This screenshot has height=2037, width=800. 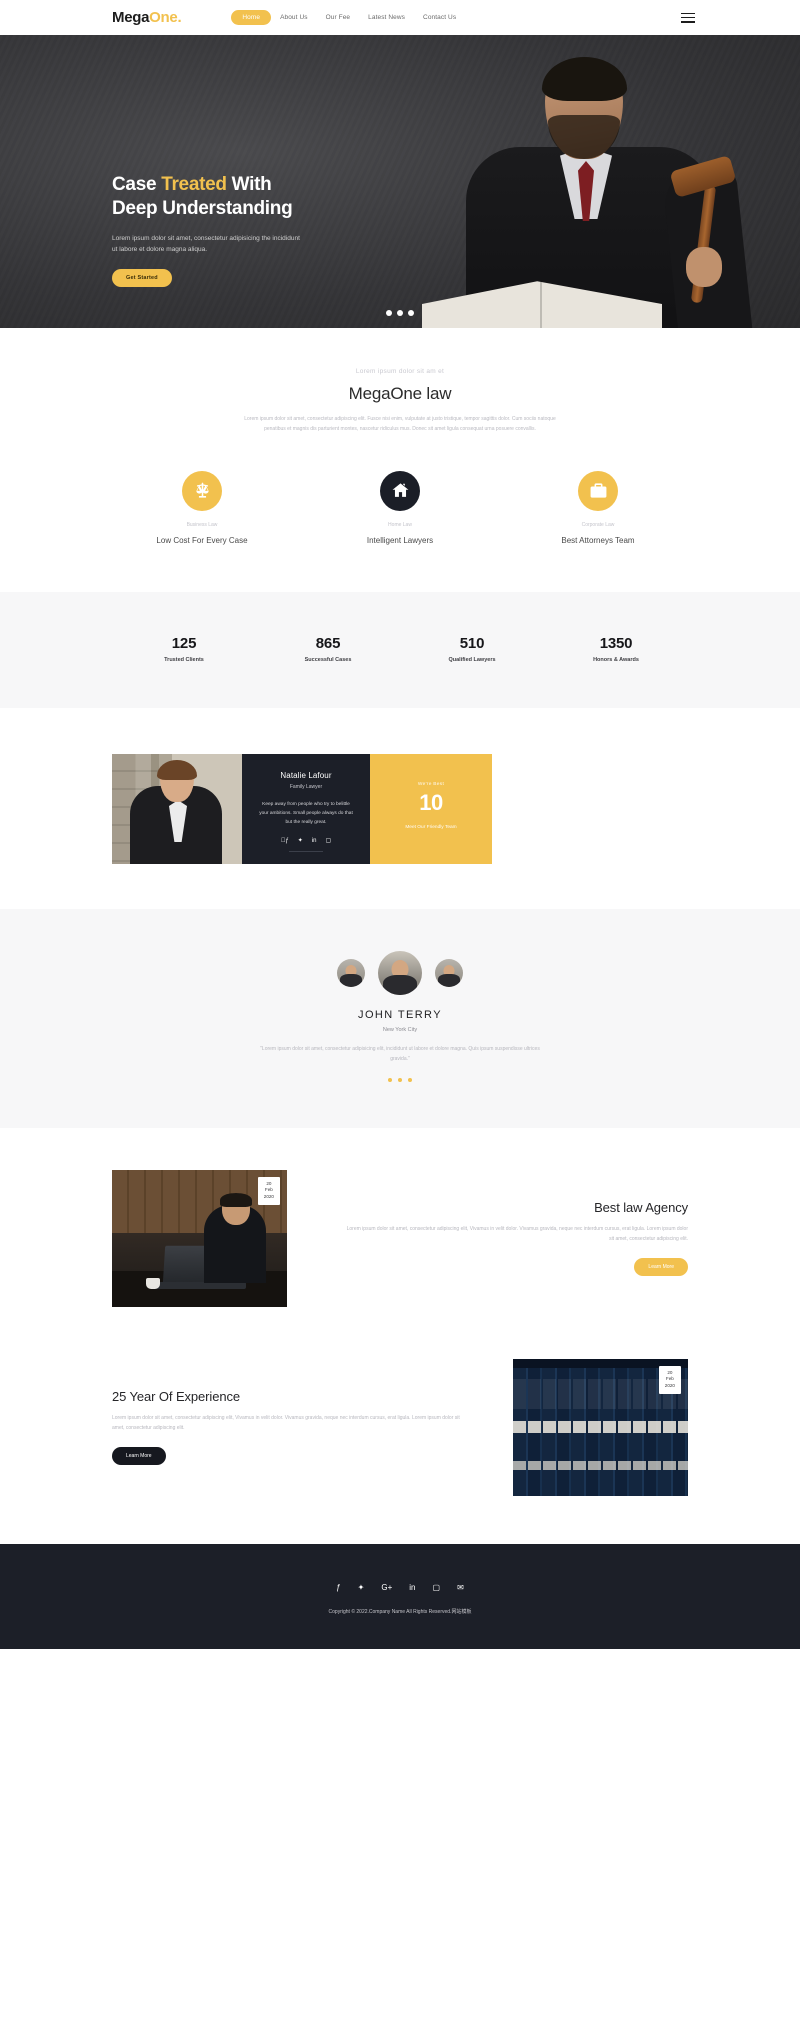 I want to click on team-stat-top-label: We're Best, so click(x=431, y=785).